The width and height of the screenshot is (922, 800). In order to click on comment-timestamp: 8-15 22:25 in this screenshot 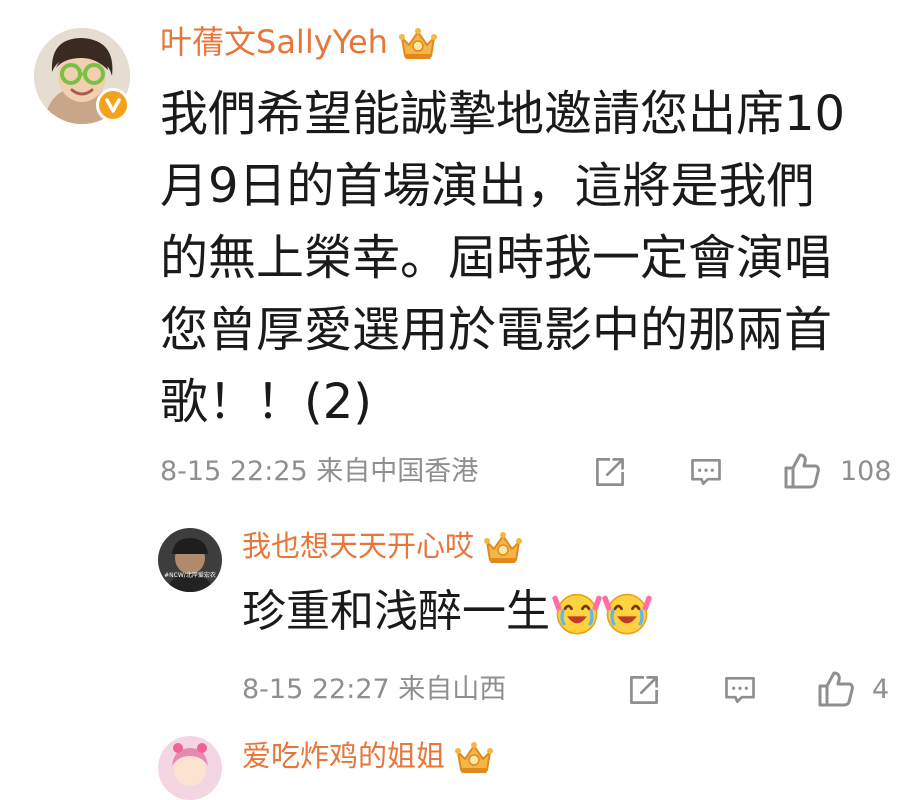, I will do `click(234, 471)`.